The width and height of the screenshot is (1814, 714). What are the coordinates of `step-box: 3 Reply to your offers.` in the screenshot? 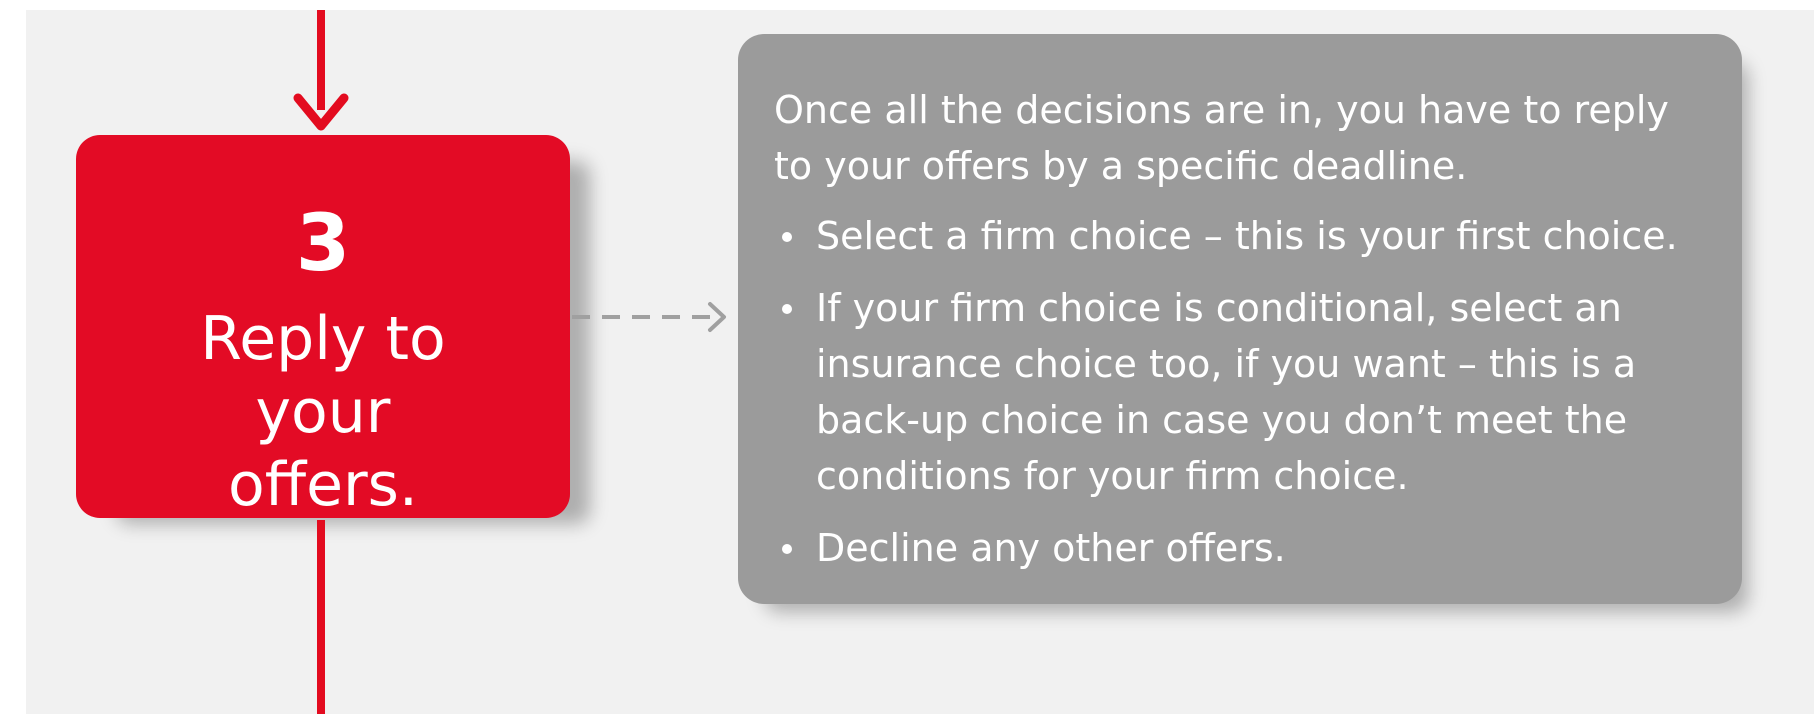 It's located at (323, 327).